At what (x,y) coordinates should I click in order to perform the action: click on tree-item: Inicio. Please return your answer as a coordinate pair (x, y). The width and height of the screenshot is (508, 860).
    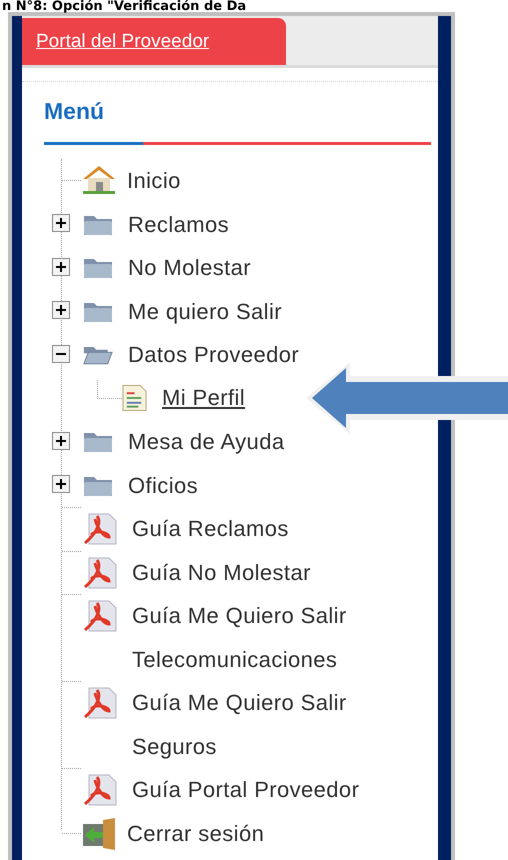
    Looking at the image, I should click on (154, 180).